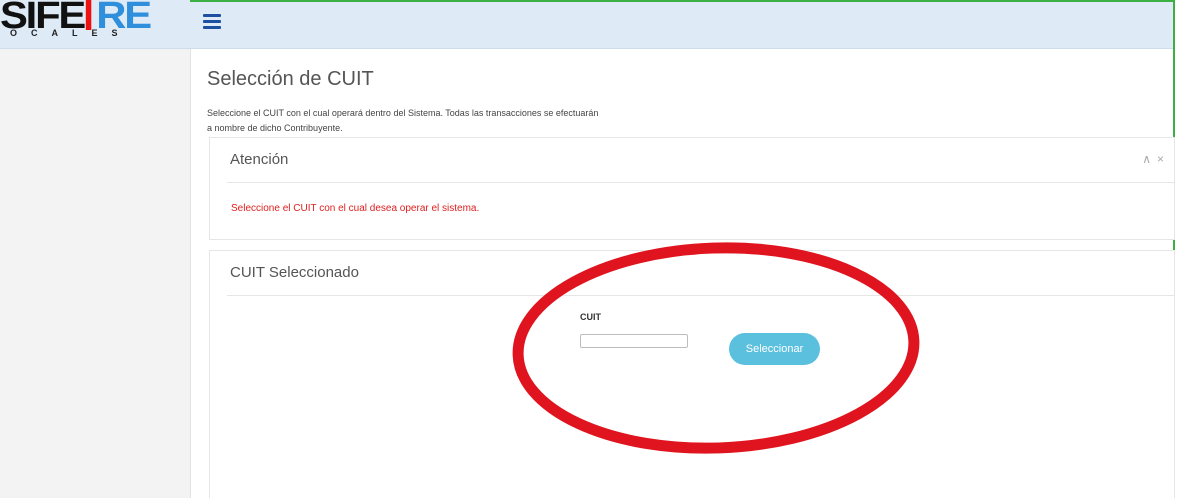 The height and width of the screenshot is (498, 1179). What do you see at coordinates (95, 273) in the screenshot?
I see `sidebar` at bounding box center [95, 273].